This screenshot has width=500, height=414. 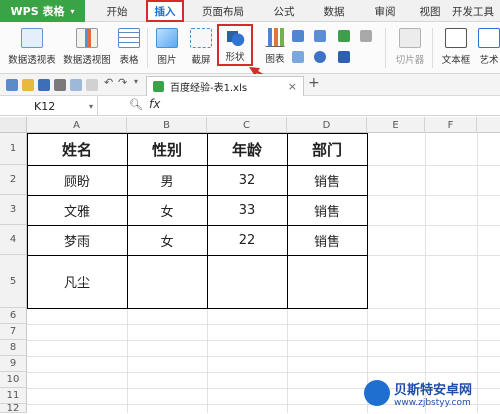 I want to click on redo-icon: ↷, so click(x=124, y=82).